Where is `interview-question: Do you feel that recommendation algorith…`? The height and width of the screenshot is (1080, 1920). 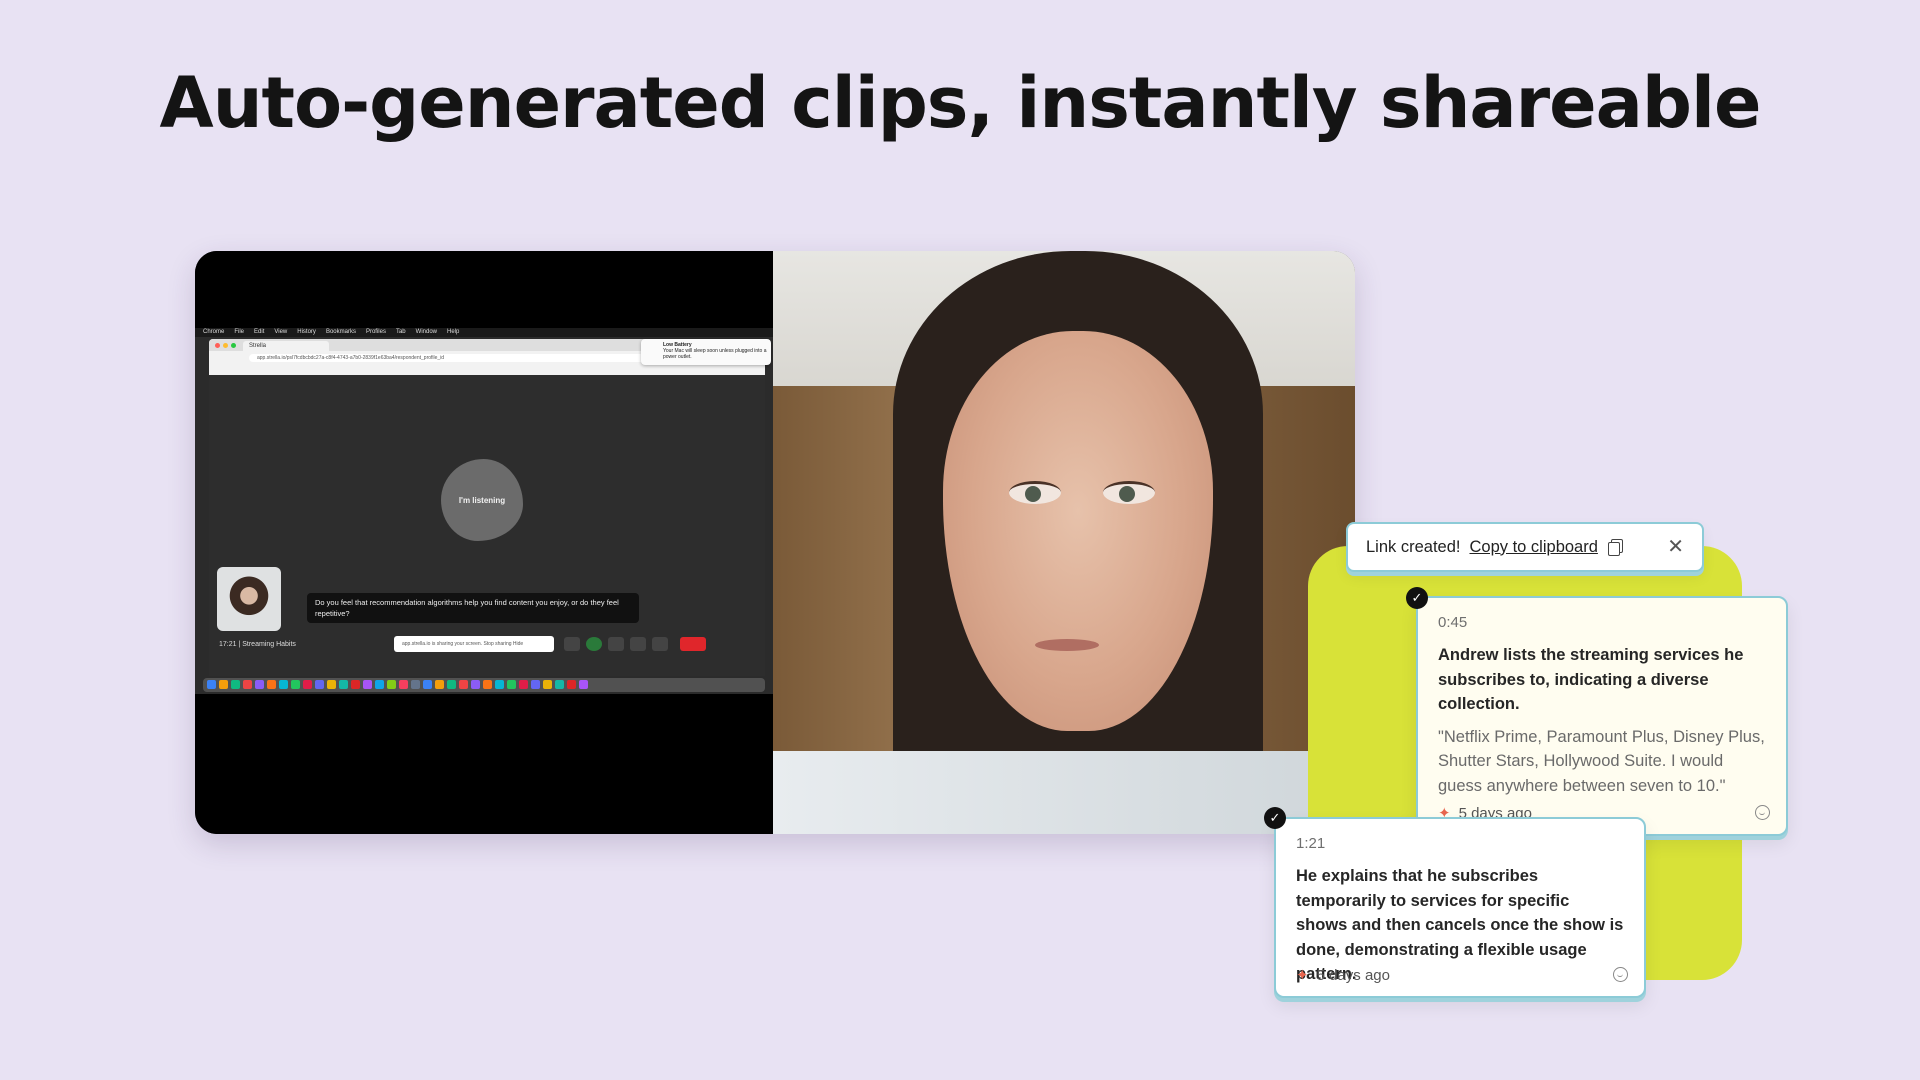 interview-question: Do you feel that recommendation algorith… is located at coordinates (473, 608).